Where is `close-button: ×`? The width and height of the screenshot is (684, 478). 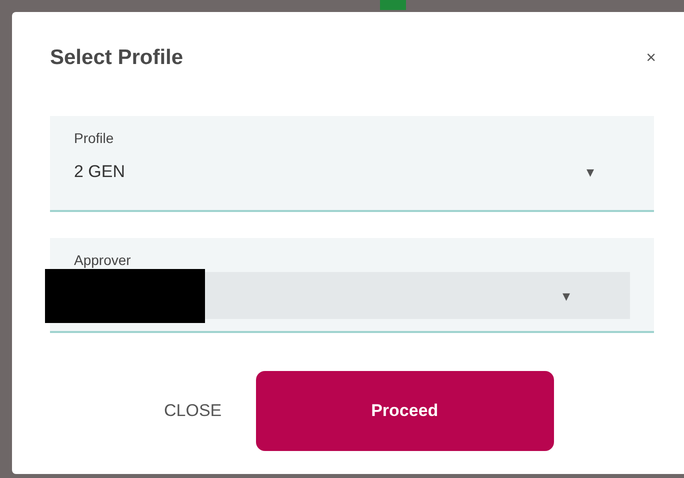
close-button: × is located at coordinates (651, 58).